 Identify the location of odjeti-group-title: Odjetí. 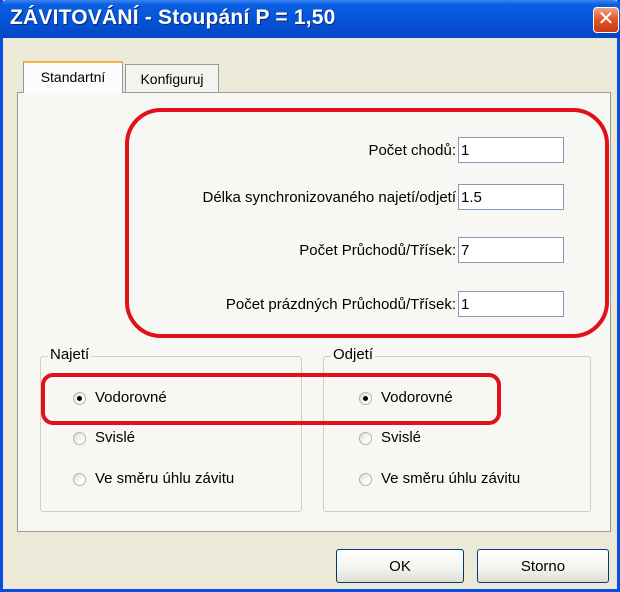
(353, 354).